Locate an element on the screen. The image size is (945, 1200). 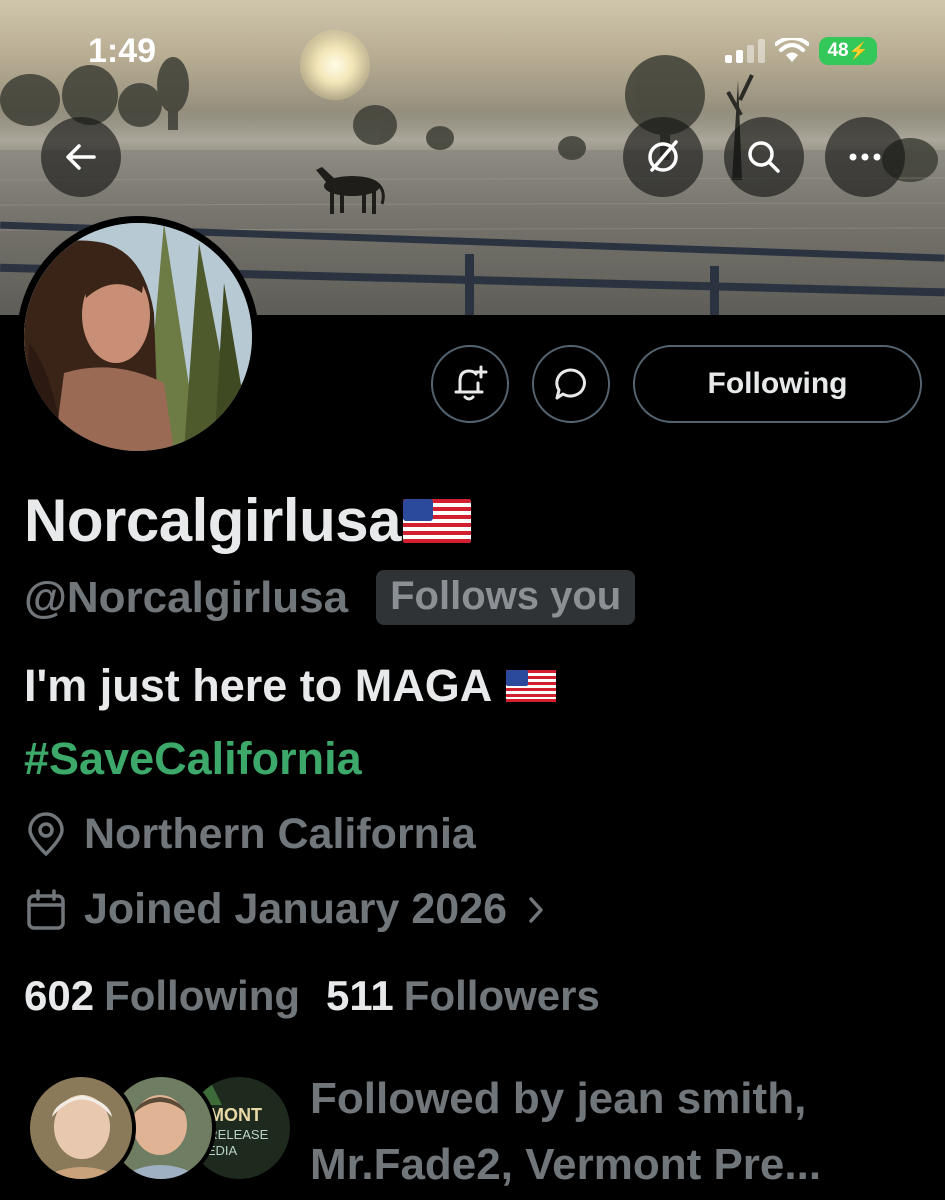
grok-button is located at coordinates (663, 157).